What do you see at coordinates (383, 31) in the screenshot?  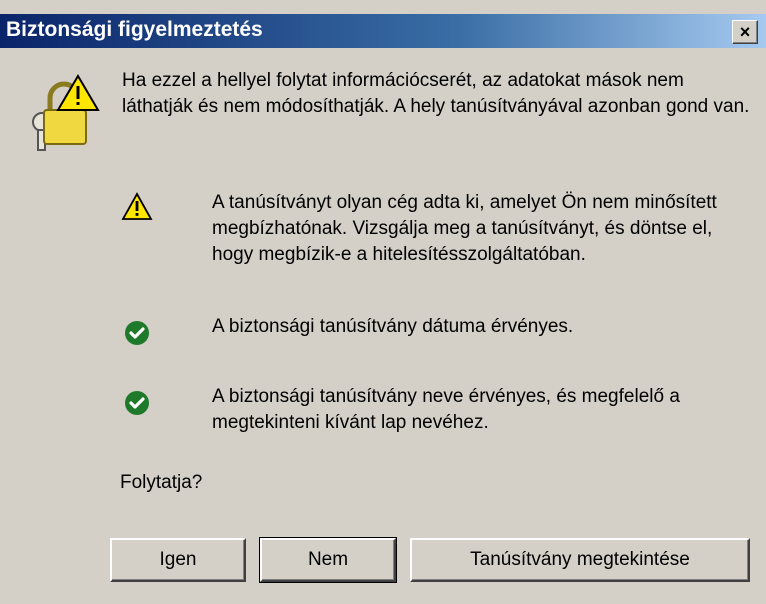 I see `title-bar: Biztonsági figyelmeztetés ×` at bounding box center [383, 31].